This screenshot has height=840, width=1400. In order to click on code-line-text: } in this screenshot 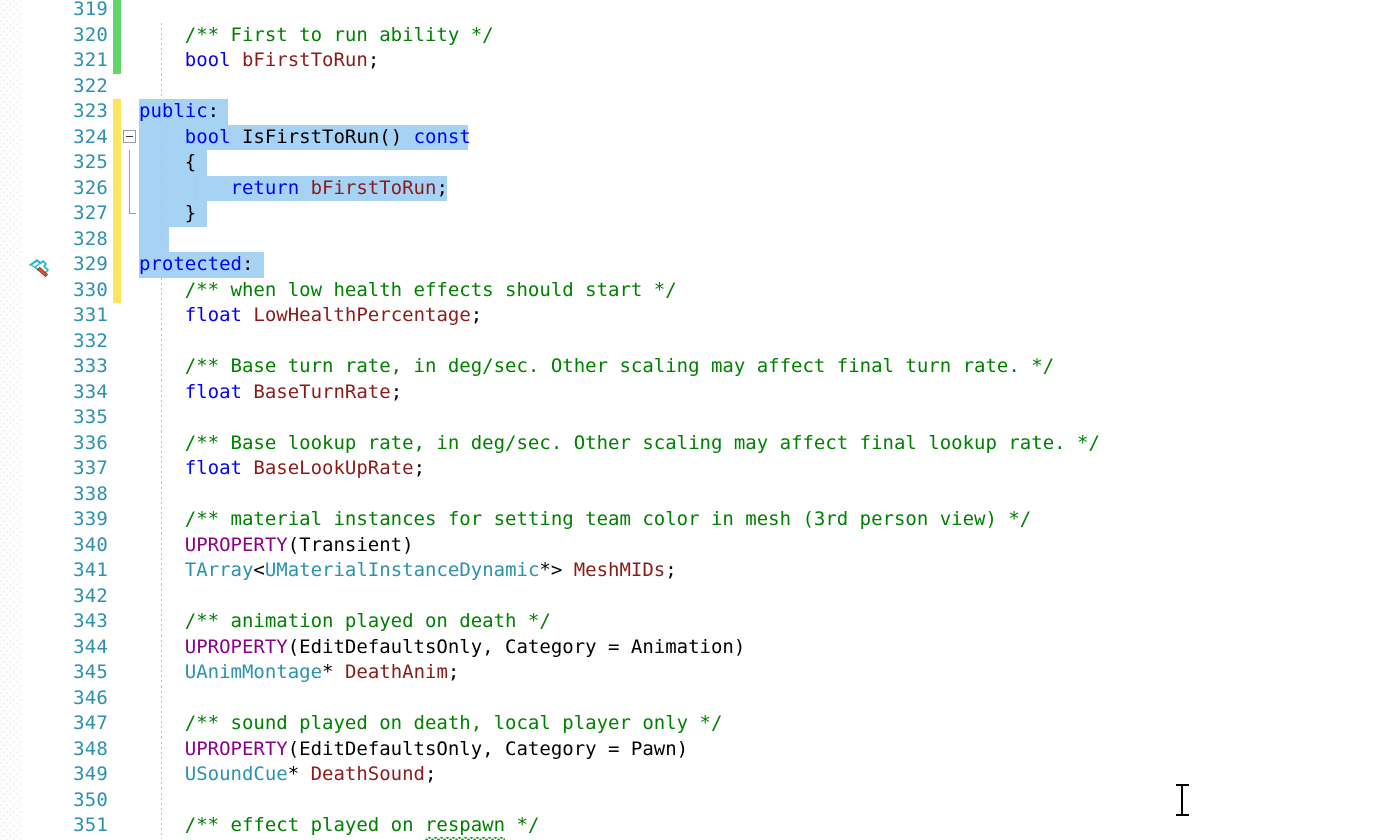, I will do `click(167, 214)`.